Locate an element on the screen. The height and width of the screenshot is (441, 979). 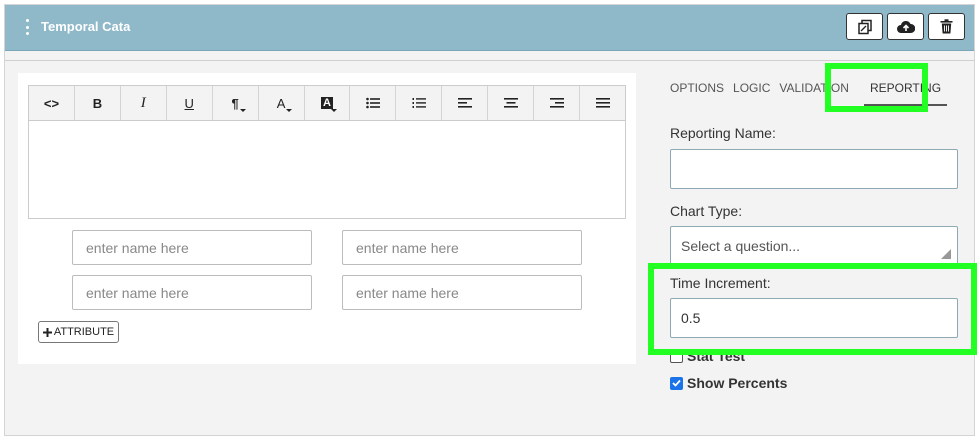
tab-validation: VALIDATION is located at coordinates (814, 93).